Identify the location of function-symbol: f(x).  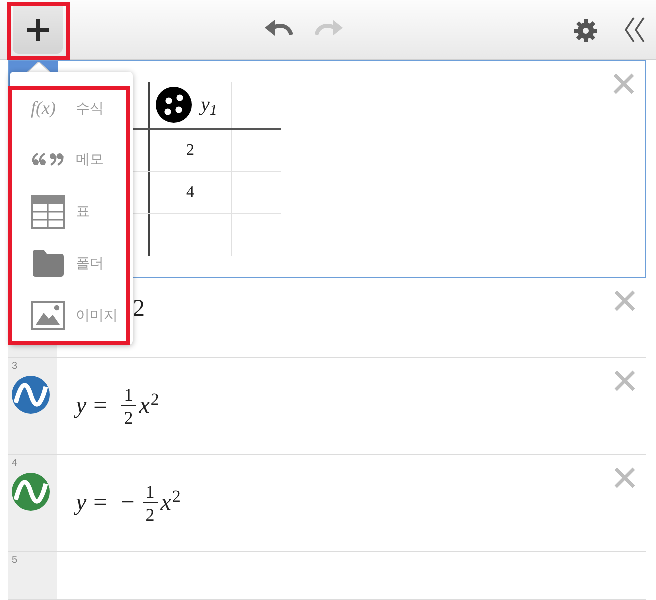
(44, 108).